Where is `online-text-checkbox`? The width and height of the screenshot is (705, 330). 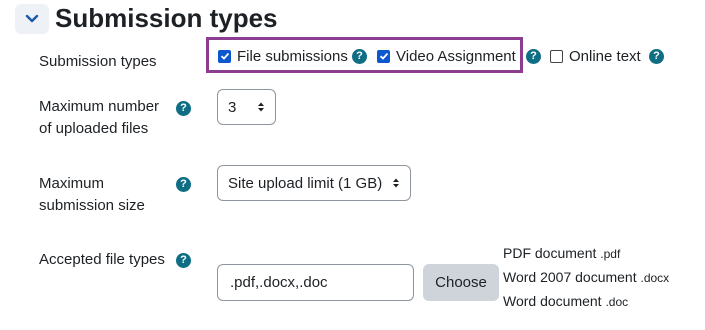
online-text-checkbox is located at coordinates (556, 56).